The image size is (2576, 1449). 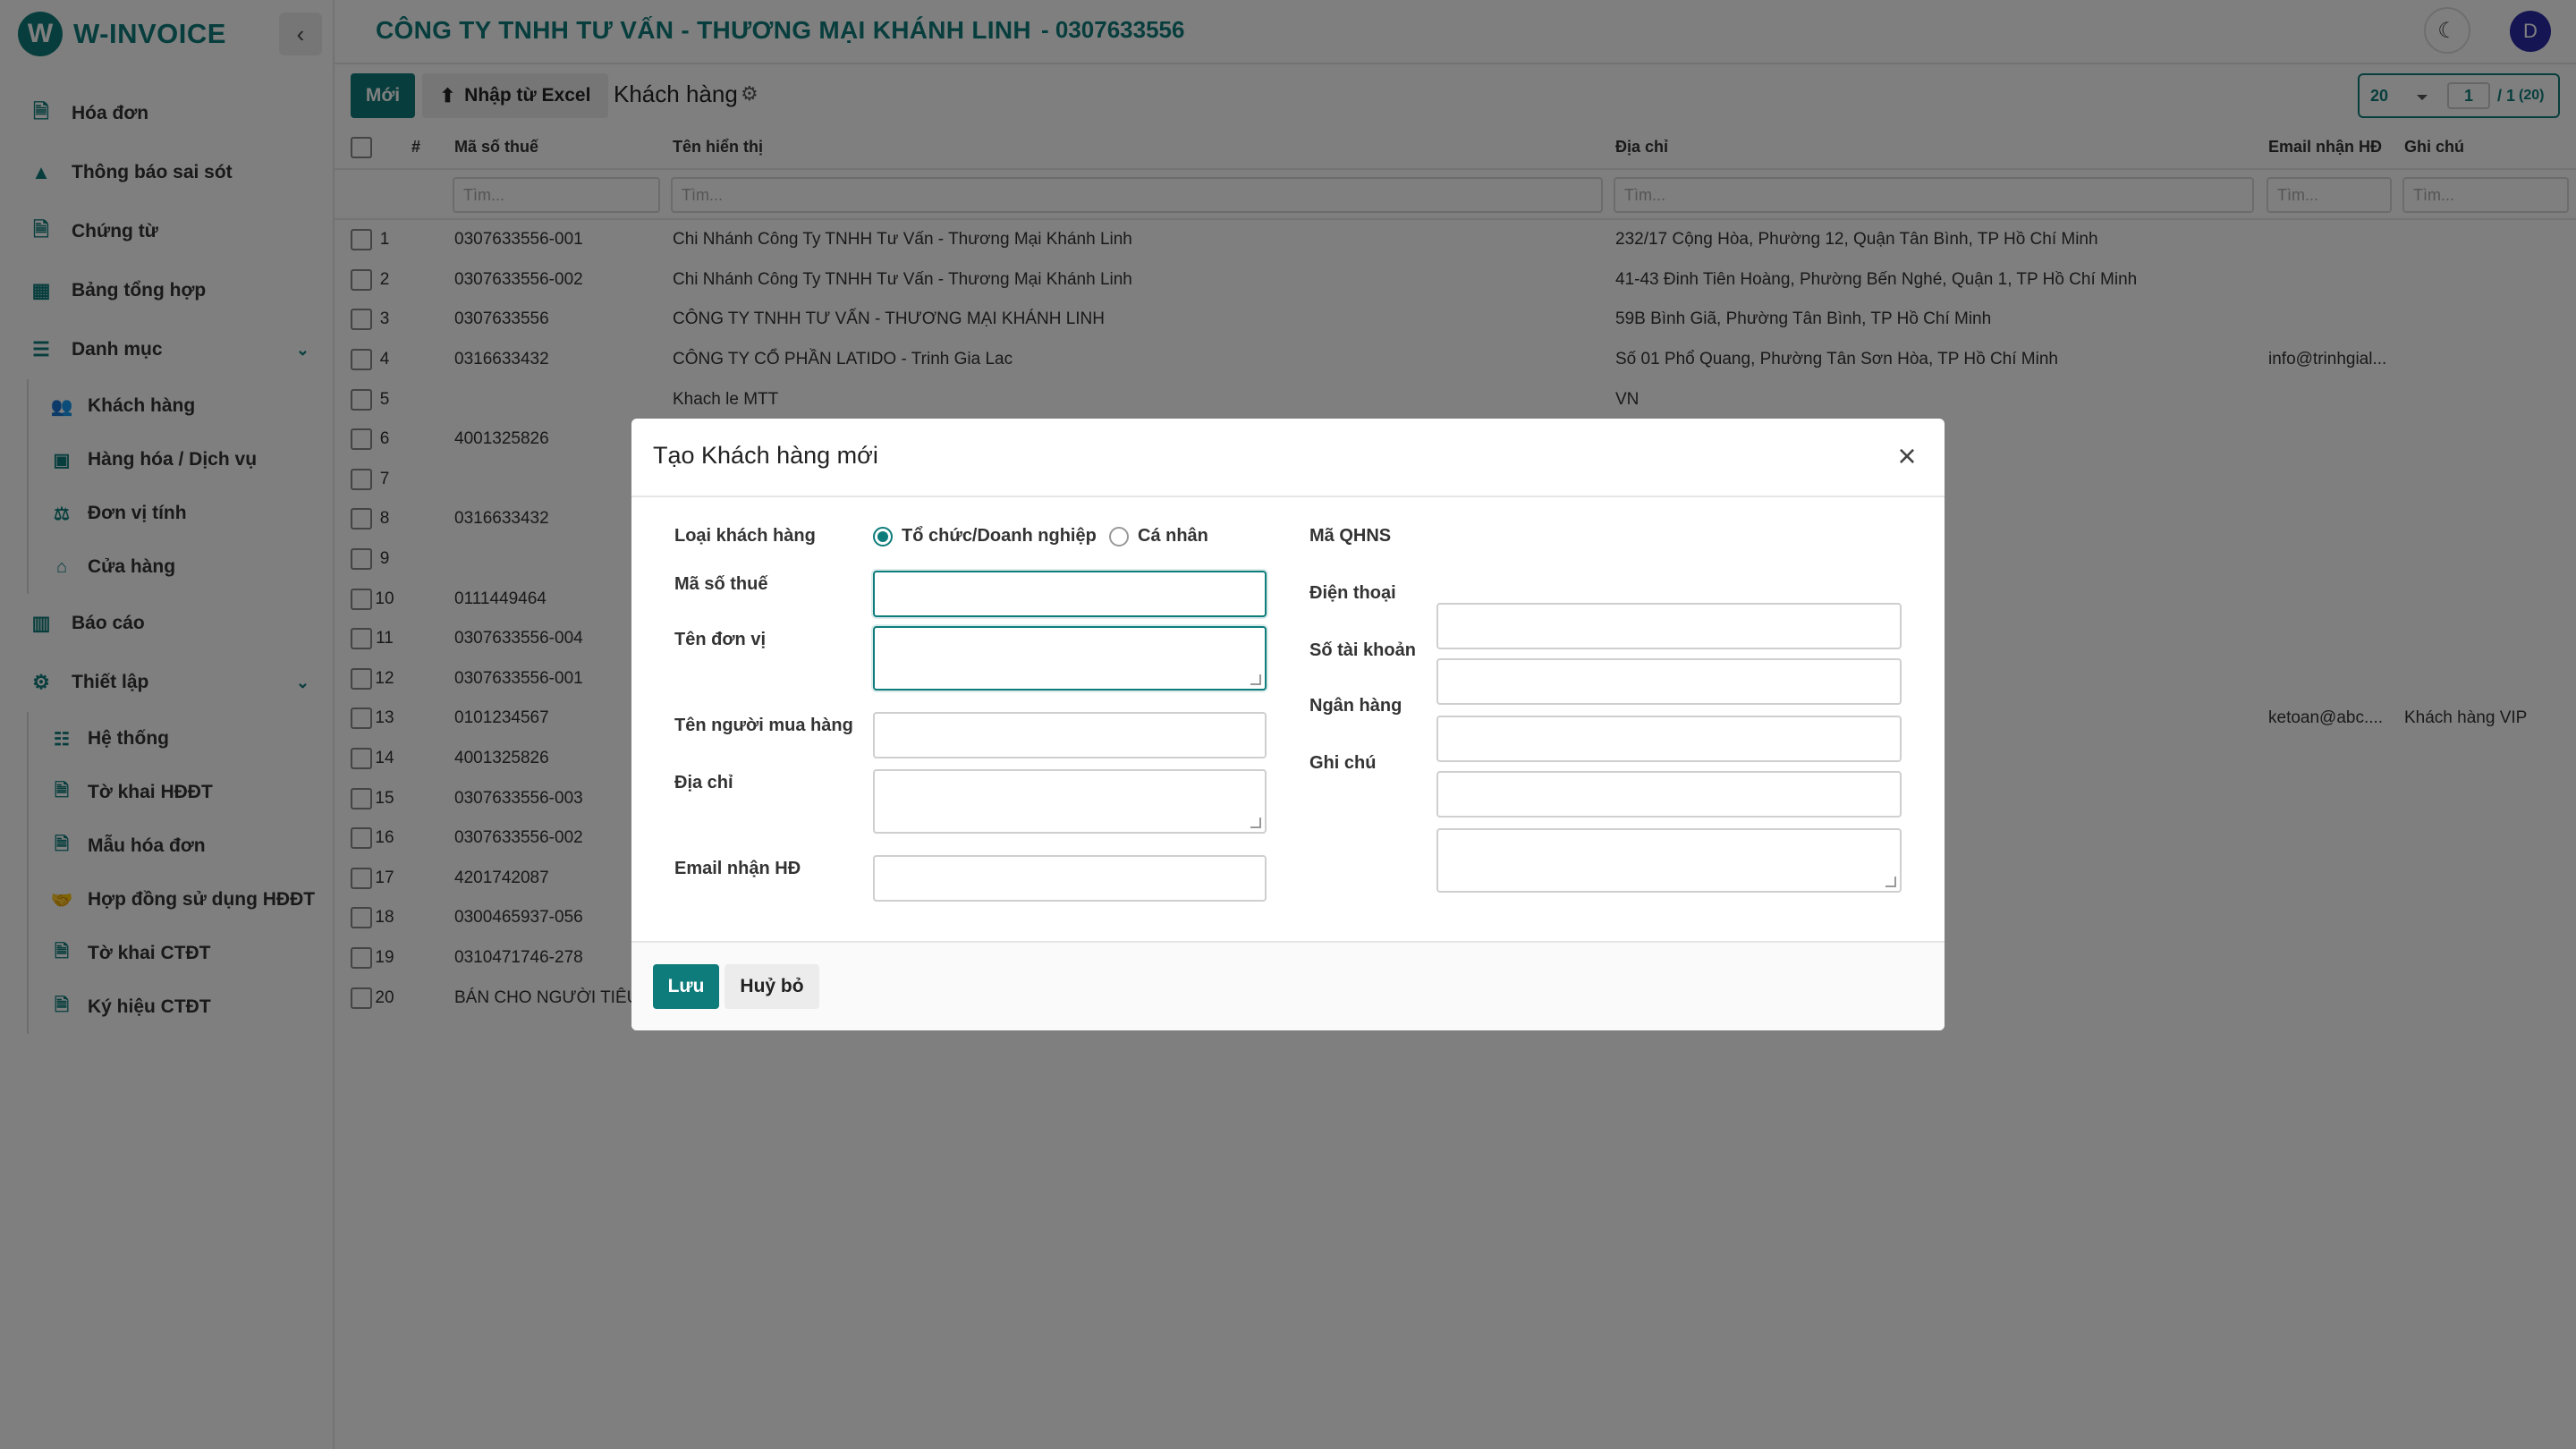 I want to click on dialog-footer: Lưu Huỷ bỏ, so click(x=1288, y=985).